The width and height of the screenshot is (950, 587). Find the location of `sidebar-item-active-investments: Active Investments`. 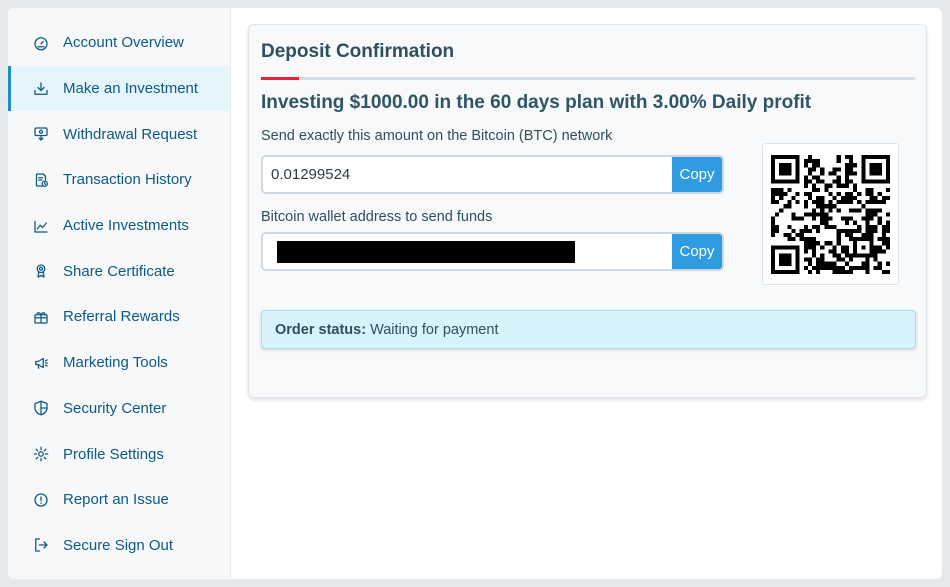

sidebar-item-active-investments: Active Investments is located at coordinates (119, 226).